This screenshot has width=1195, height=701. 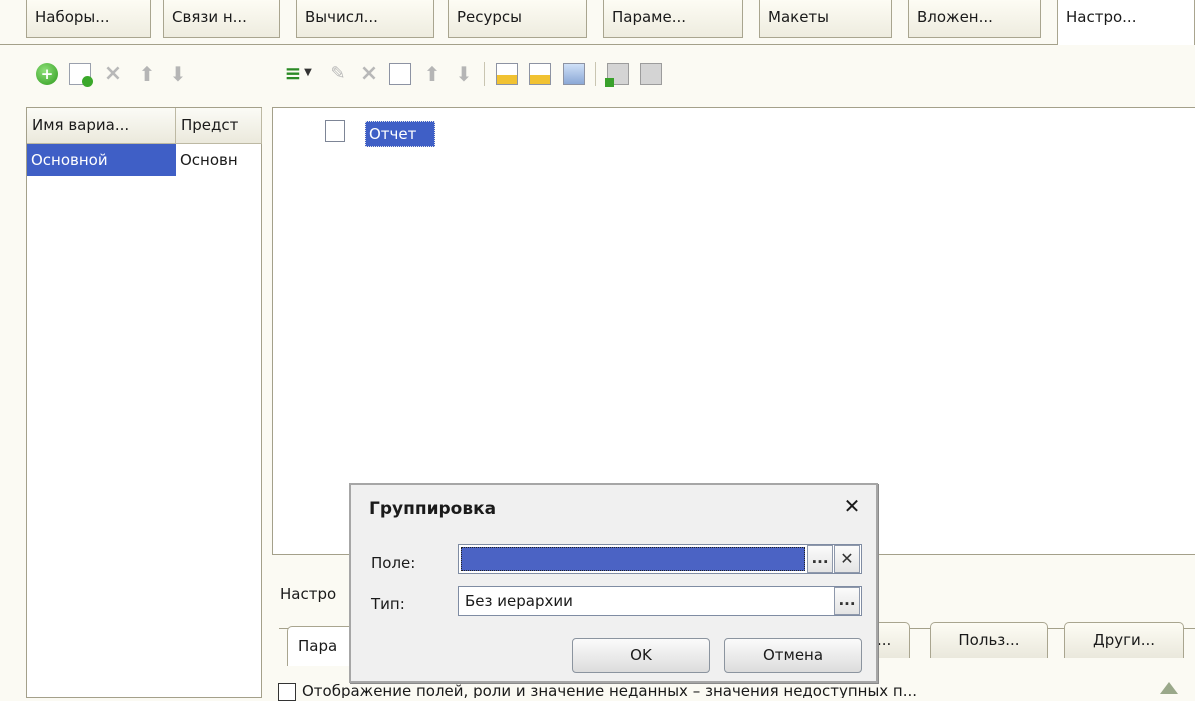 What do you see at coordinates (519, 601) in the screenshot?
I see `type-value: Без иерархии` at bounding box center [519, 601].